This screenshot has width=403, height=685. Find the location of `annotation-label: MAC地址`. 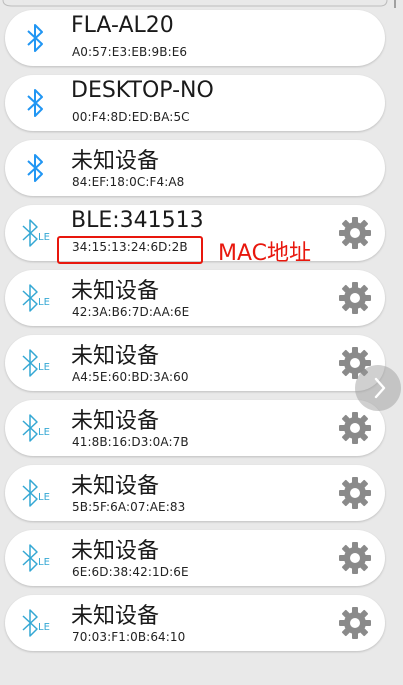

annotation-label: MAC地址 is located at coordinates (265, 253).